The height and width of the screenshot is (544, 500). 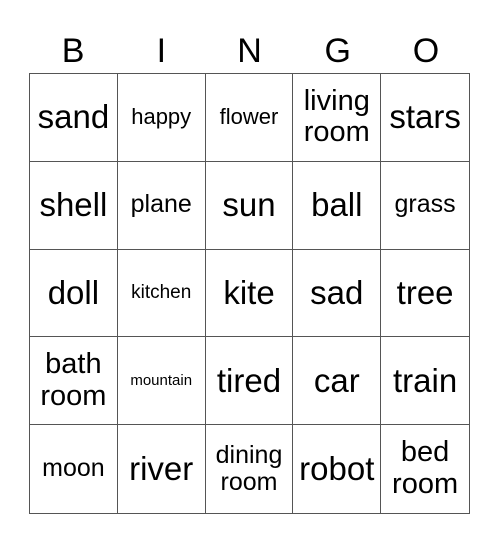 I want to click on bingo-cell: bed room, so click(x=425, y=469).